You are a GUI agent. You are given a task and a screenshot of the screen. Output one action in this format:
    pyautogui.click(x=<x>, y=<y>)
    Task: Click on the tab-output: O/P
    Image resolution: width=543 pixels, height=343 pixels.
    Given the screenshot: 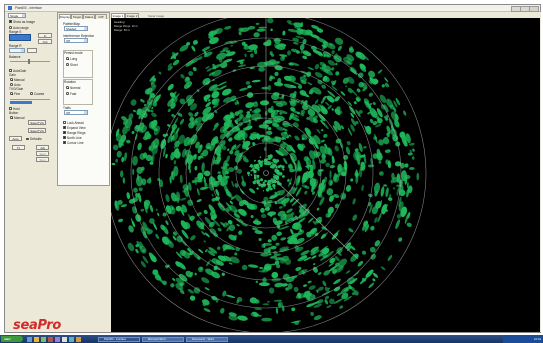 What is the action you would take?
    pyautogui.click(x=101, y=16)
    